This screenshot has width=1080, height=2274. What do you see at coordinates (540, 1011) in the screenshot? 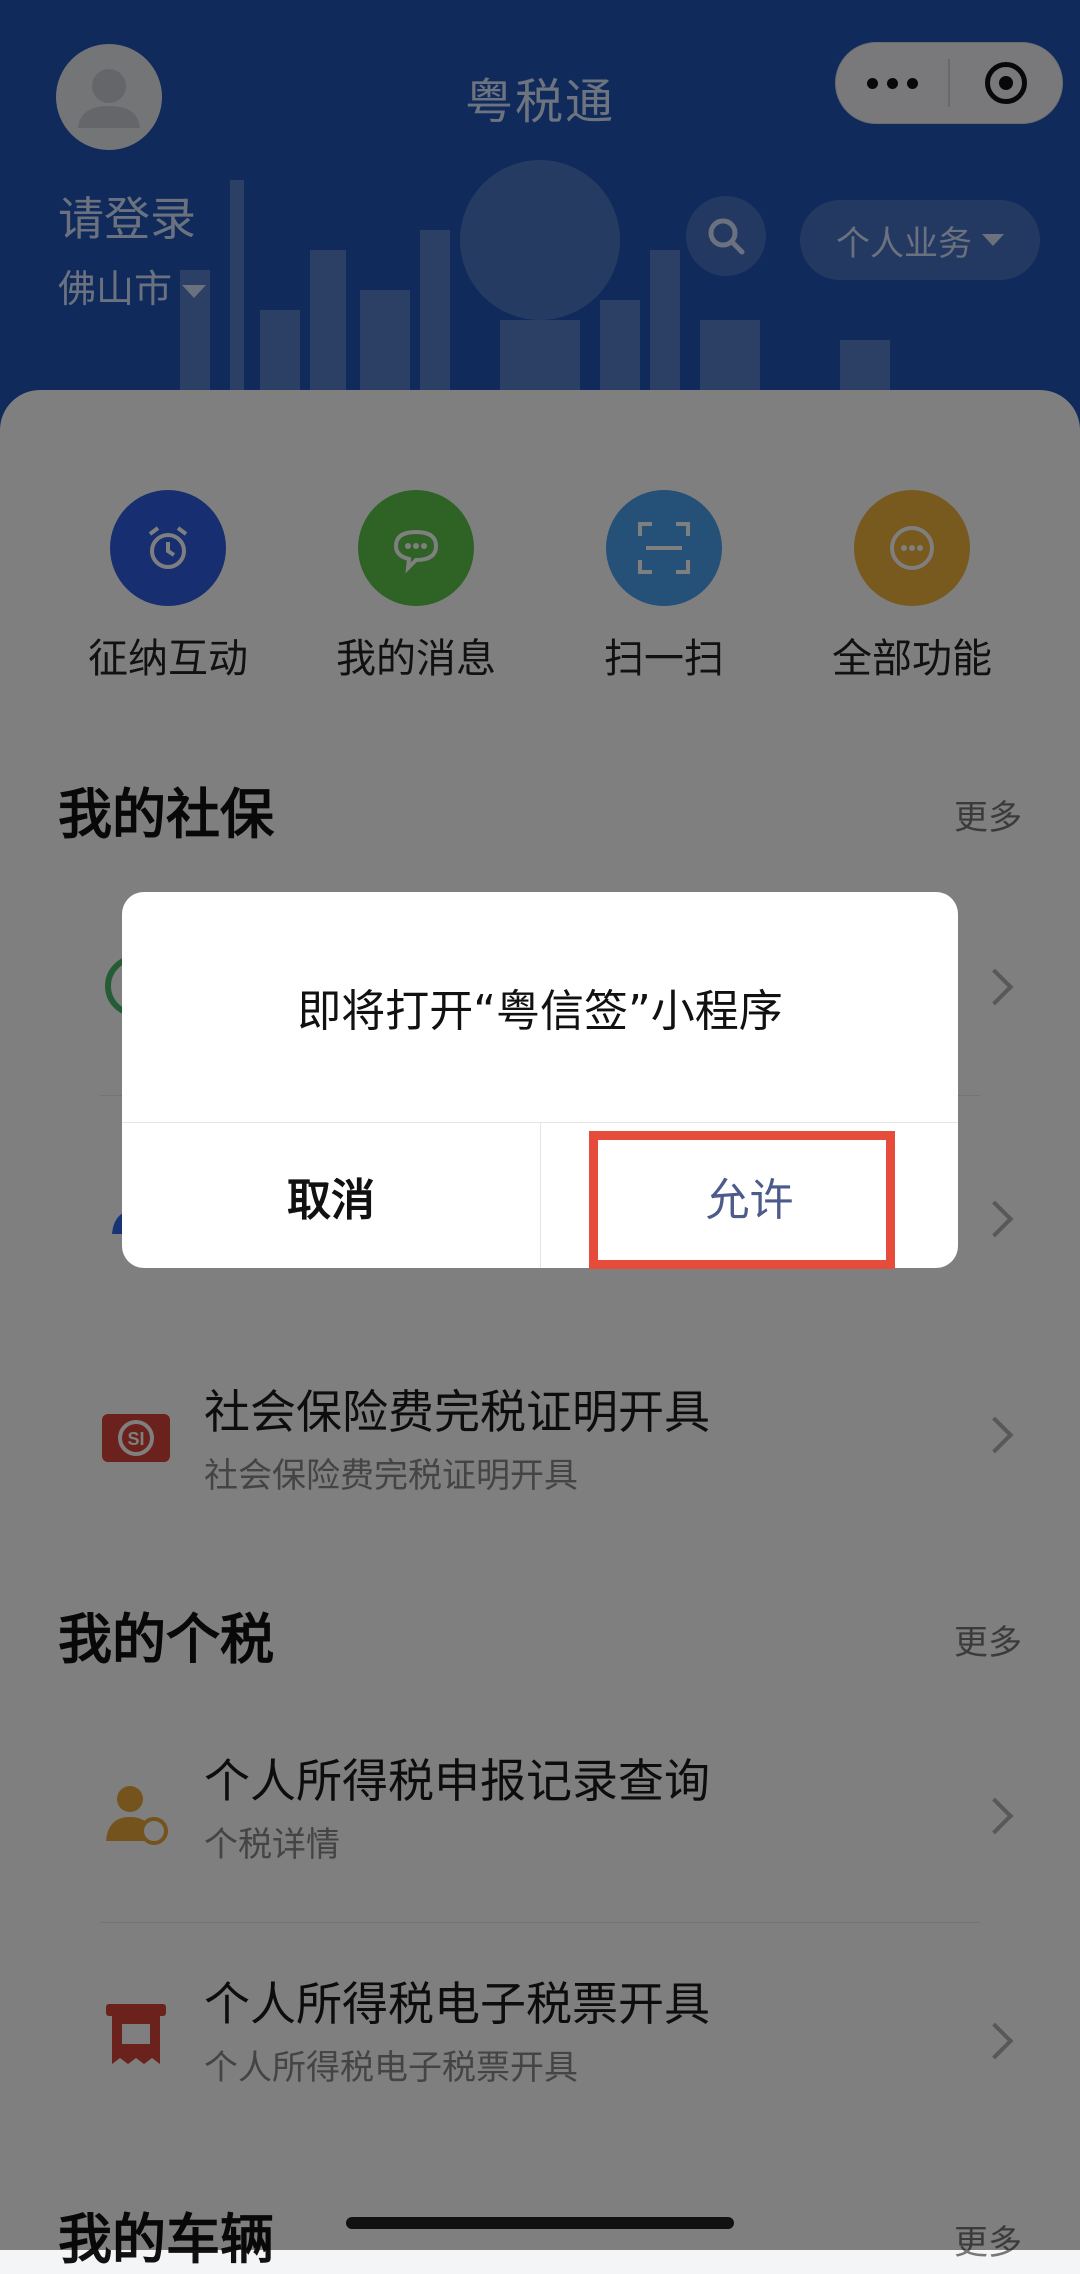
I see `dialog-message: 即将打开“粤信签”小程序` at bounding box center [540, 1011].